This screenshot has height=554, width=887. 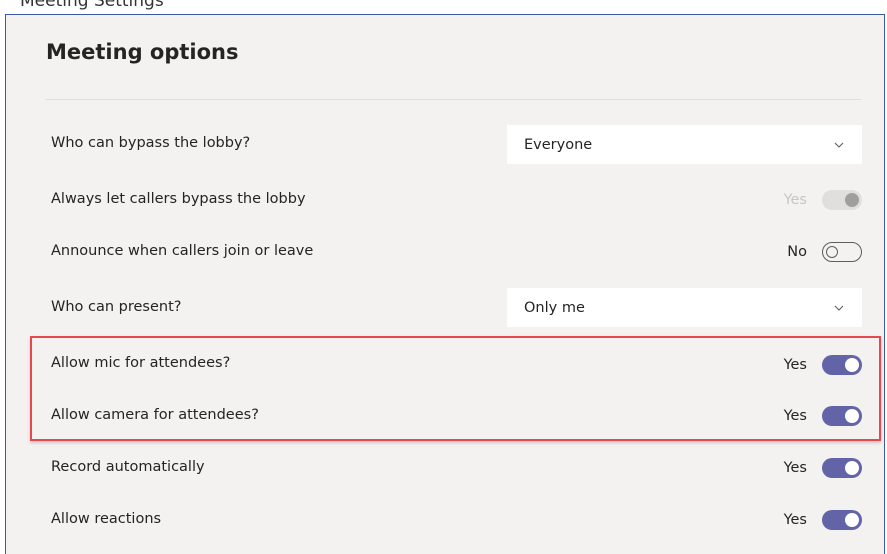 What do you see at coordinates (453, 99) in the screenshot?
I see `divider` at bounding box center [453, 99].